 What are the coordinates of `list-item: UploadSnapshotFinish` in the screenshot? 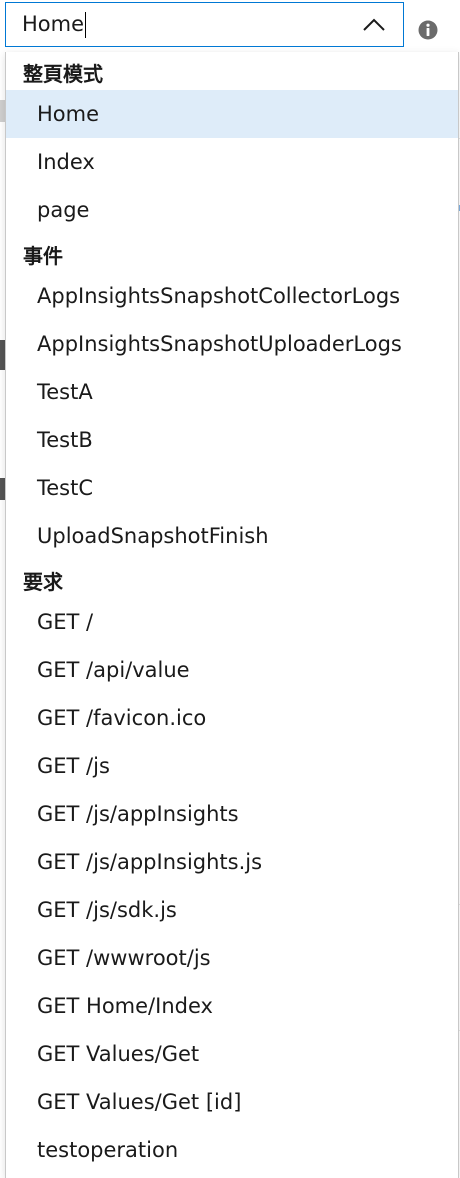 It's located at (232, 536).